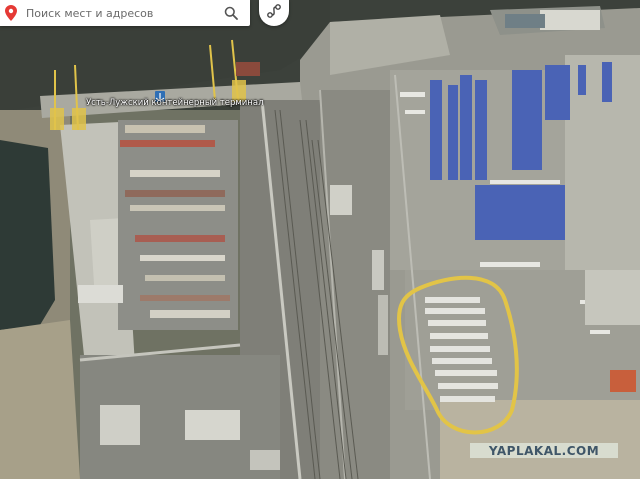 The image size is (640, 479). Describe the element at coordinates (274, 13) in the screenshot. I see `route-icon` at that location.